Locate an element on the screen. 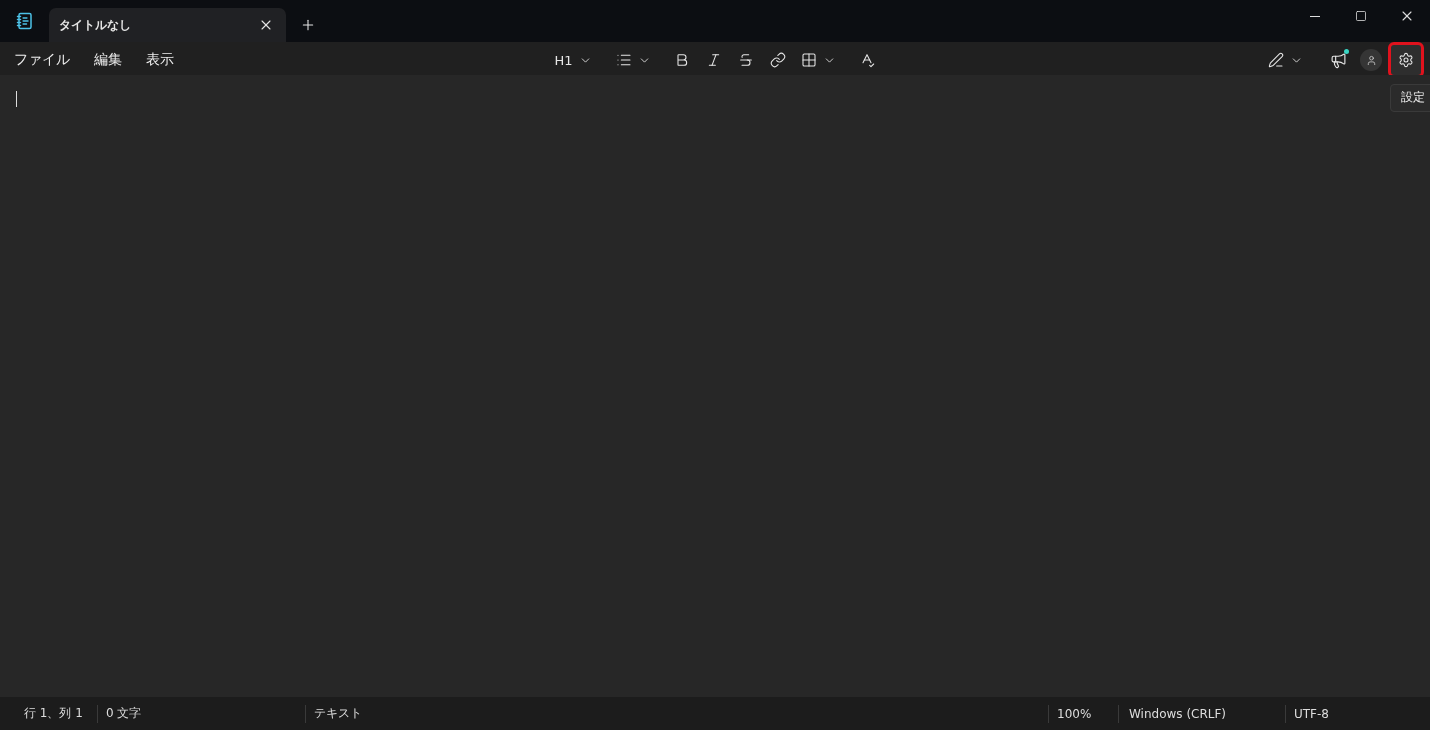 The width and height of the screenshot is (1430, 730). strikethrough-icon is located at coordinates (745, 60).